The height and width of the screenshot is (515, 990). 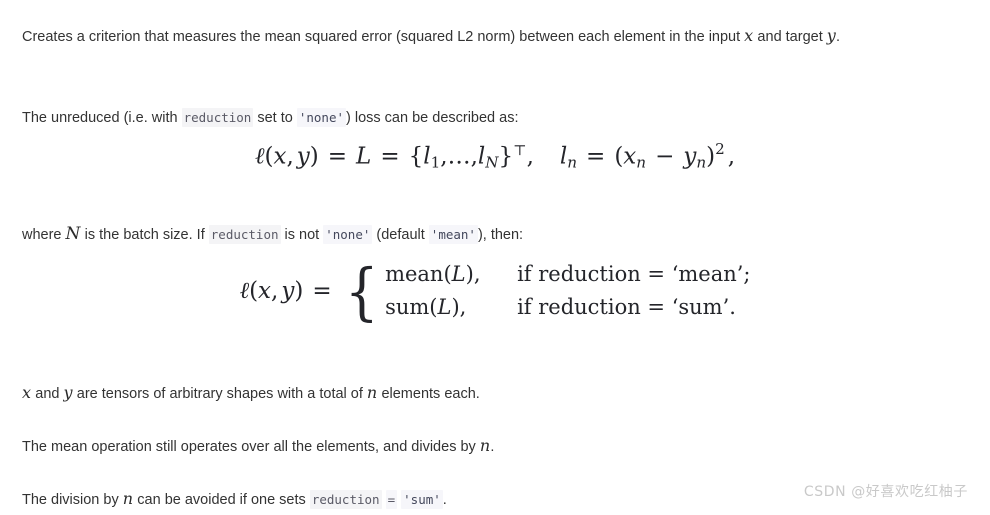 What do you see at coordinates (790, 36) in the screenshot?
I see `intro-text-part2: and target` at bounding box center [790, 36].